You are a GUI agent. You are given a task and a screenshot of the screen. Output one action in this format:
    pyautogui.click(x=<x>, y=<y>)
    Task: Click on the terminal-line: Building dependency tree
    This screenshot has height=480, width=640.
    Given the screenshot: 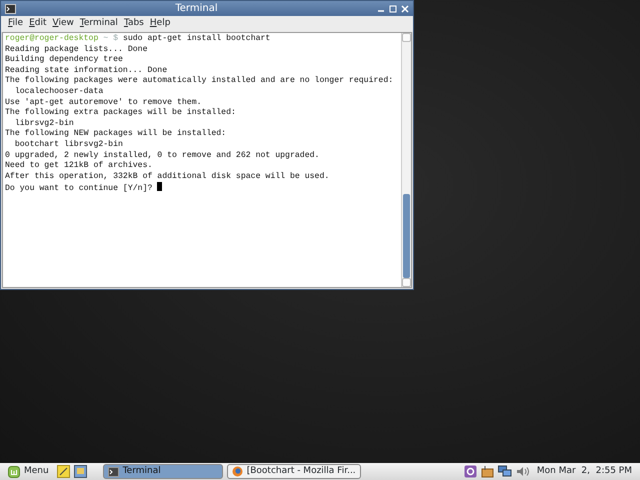 What is the action you would take?
    pyautogui.click(x=64, y=60)
    